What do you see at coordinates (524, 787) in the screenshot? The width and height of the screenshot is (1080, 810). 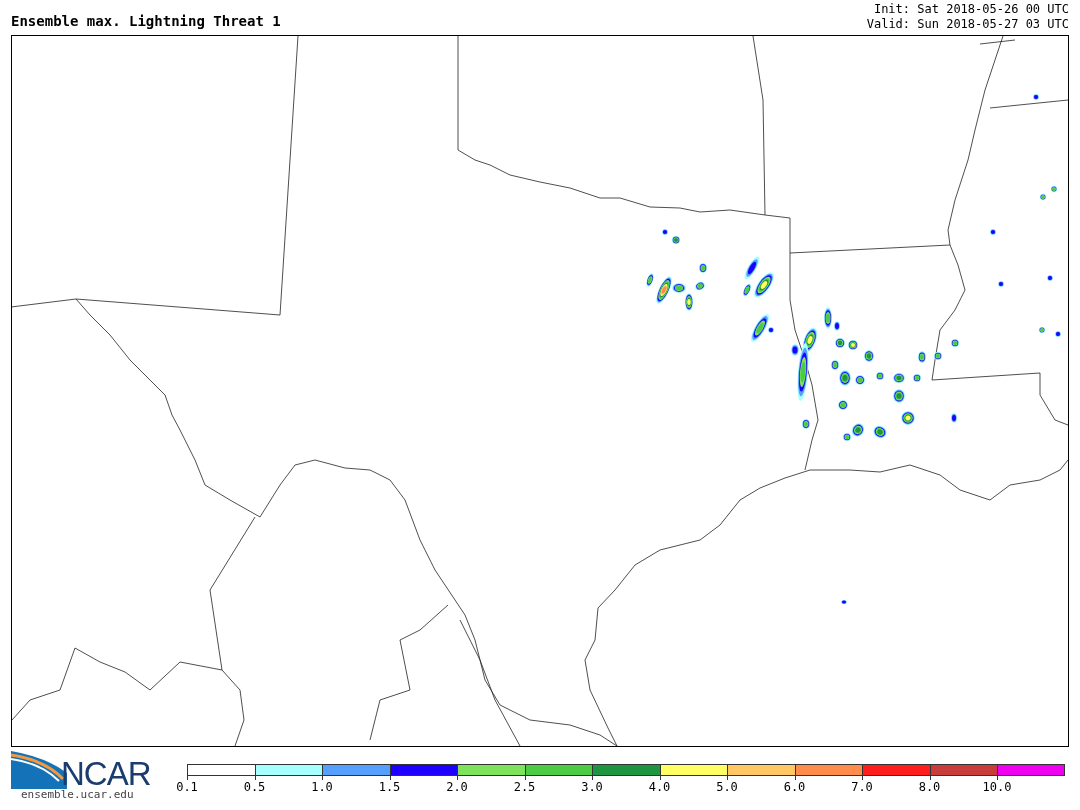 I see `colorbar-label: 2.5` at bounding box center [524, 787].